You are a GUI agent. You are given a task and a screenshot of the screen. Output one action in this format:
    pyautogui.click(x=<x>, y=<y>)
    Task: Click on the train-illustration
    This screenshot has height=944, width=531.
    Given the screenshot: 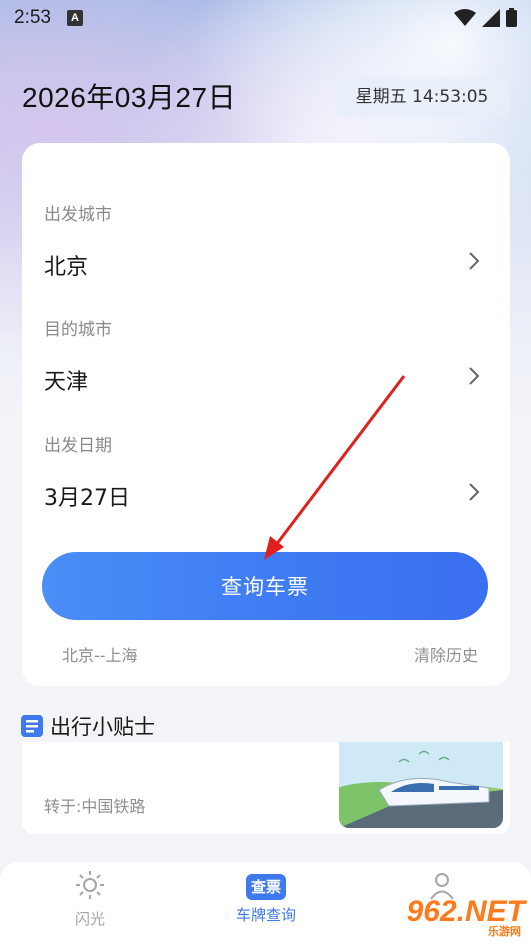 What is the action you would take?
    pyautogui.click(x=421, y=785)
    